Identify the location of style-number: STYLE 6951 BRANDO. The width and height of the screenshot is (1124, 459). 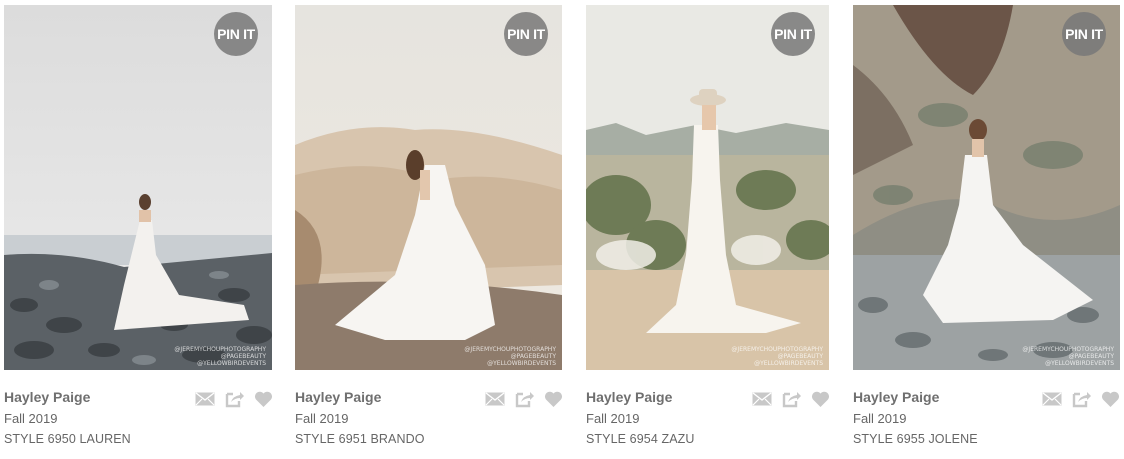
(360, 439).